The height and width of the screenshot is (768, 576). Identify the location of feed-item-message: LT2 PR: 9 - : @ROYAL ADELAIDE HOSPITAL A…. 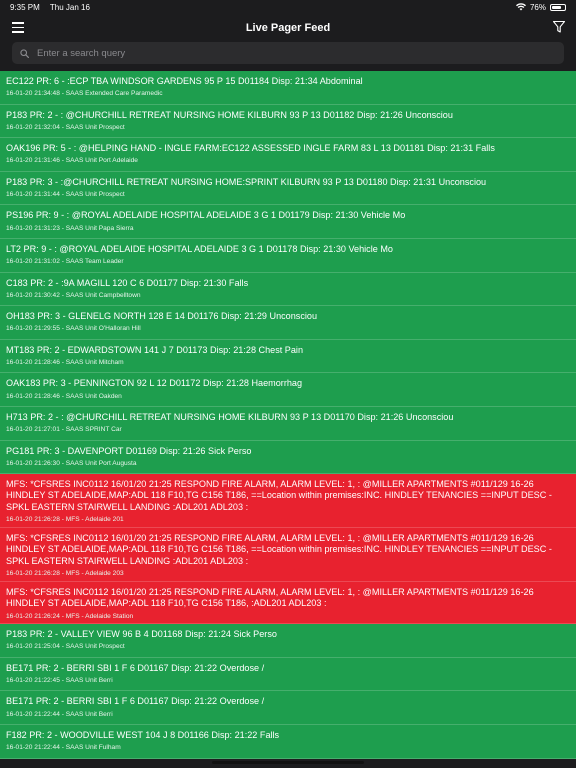
(199, 248).